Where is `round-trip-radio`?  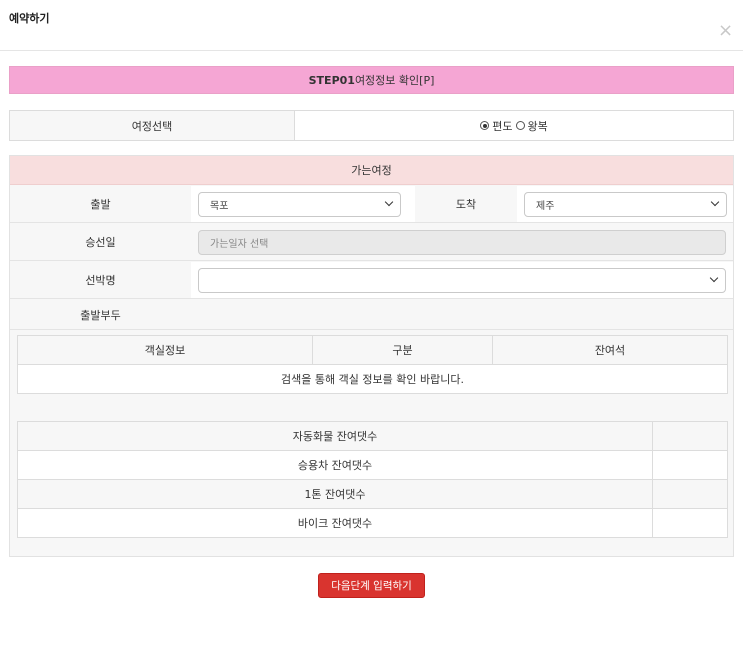 round-trip-radio is located at coordinates (520, 125).